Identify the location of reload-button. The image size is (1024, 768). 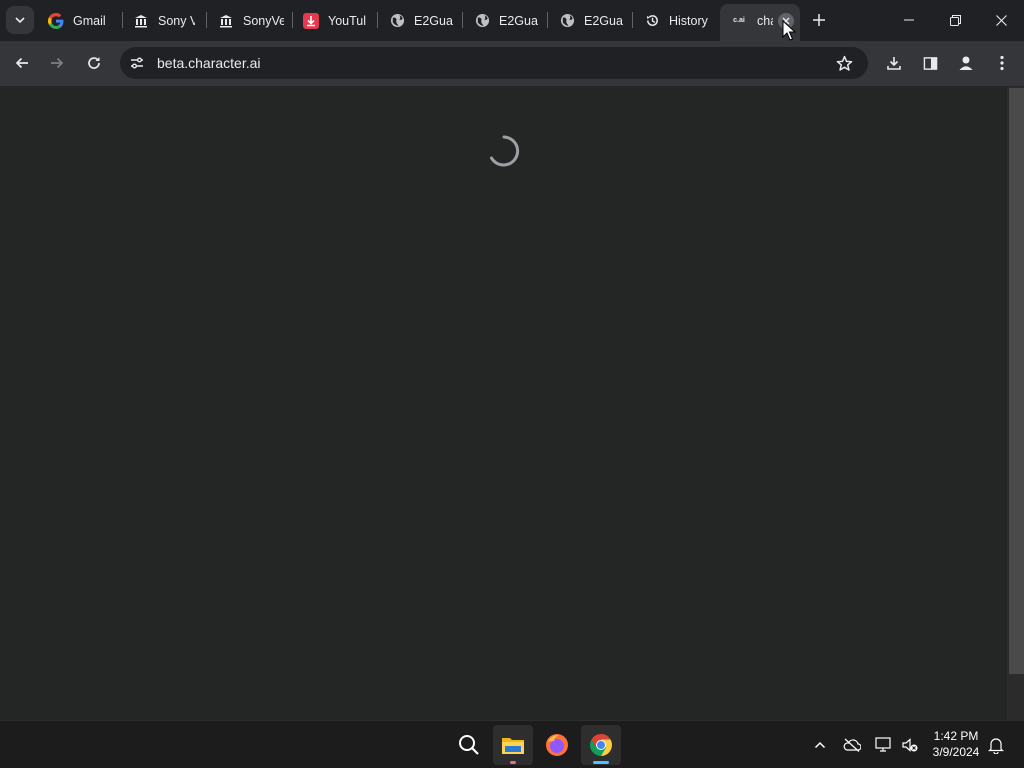
(94, 63).